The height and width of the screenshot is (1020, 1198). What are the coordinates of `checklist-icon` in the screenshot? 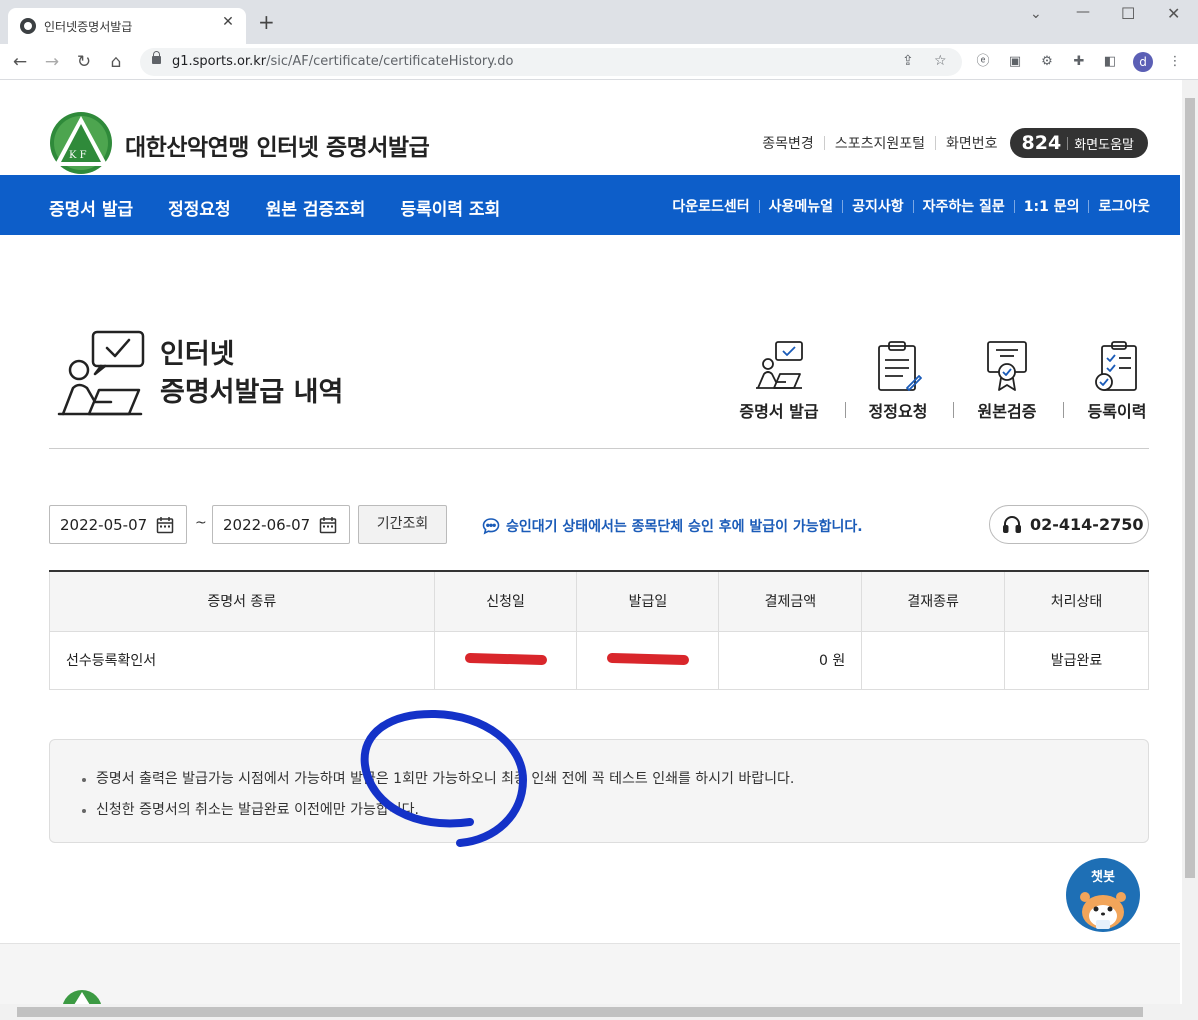 It's located at (1116, 366).